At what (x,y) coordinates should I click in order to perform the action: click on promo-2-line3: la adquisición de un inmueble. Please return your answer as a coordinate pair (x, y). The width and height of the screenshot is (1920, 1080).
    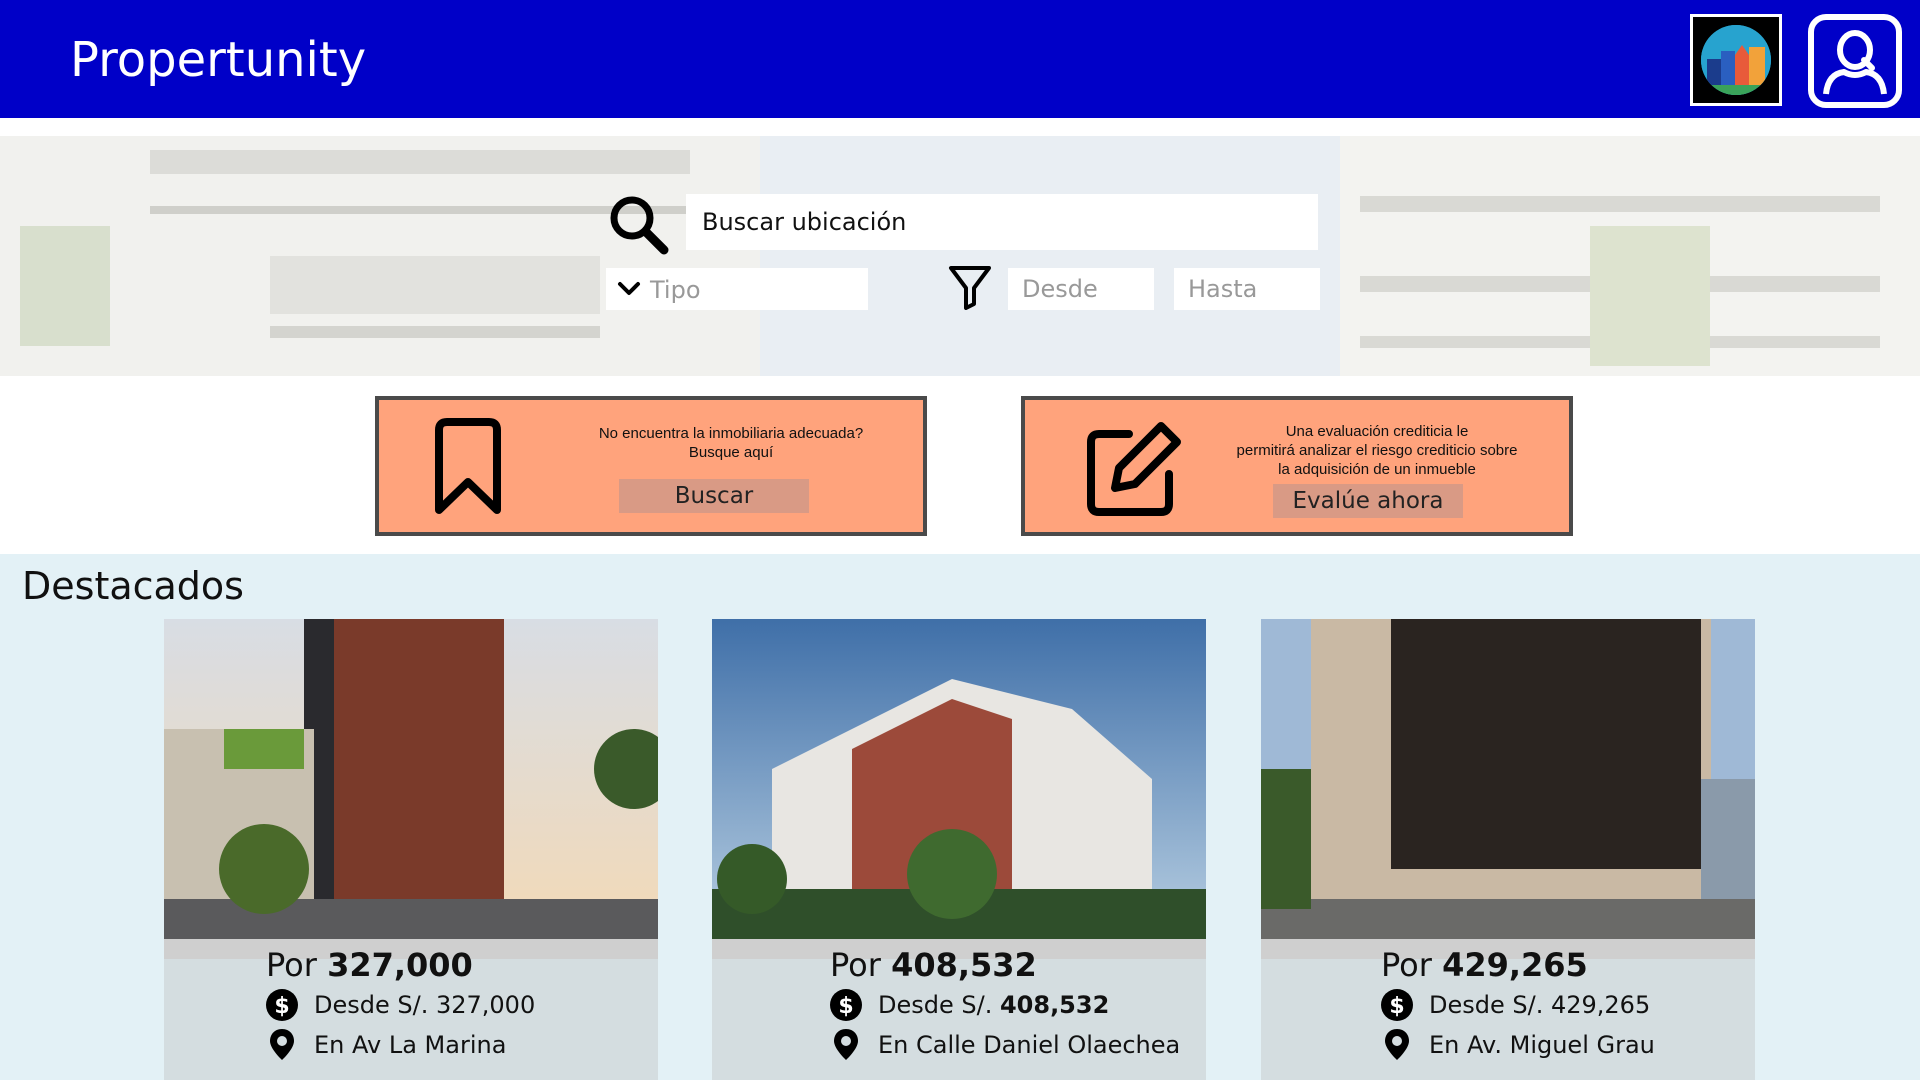
    Looking at the image, I should click on (1377, 469).